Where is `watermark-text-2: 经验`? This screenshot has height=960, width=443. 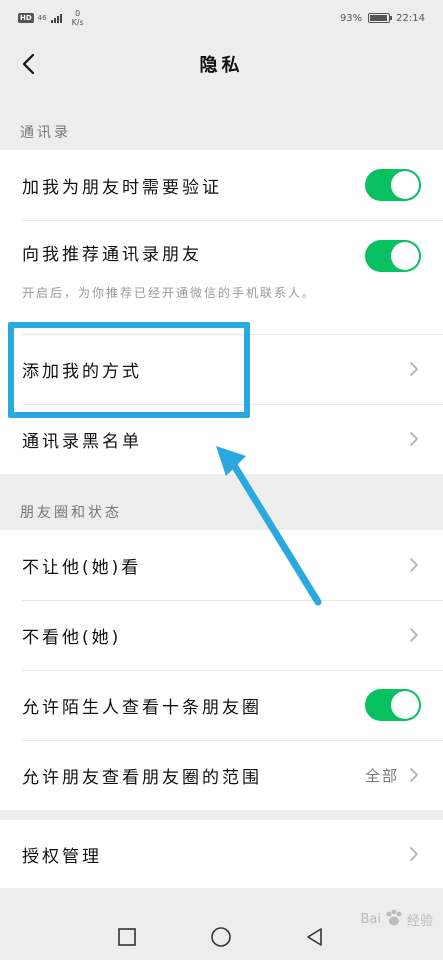 watermark-text-2: 经验 is located at coordinates (419, 921).